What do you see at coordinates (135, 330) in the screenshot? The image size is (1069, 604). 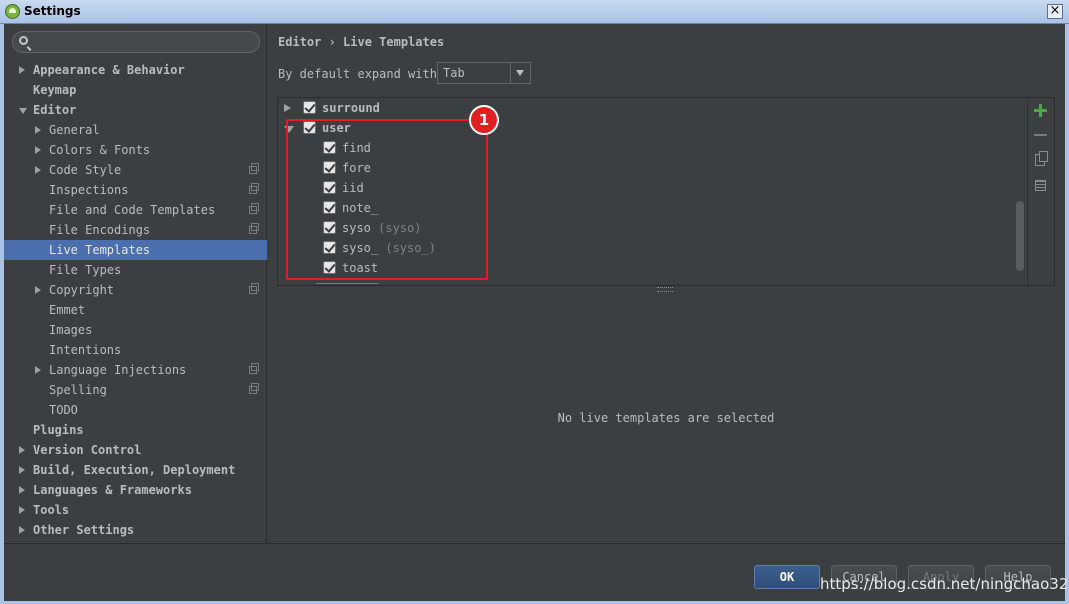 I see `sidebar-item-images: Images` at bounding box center [135, 330].